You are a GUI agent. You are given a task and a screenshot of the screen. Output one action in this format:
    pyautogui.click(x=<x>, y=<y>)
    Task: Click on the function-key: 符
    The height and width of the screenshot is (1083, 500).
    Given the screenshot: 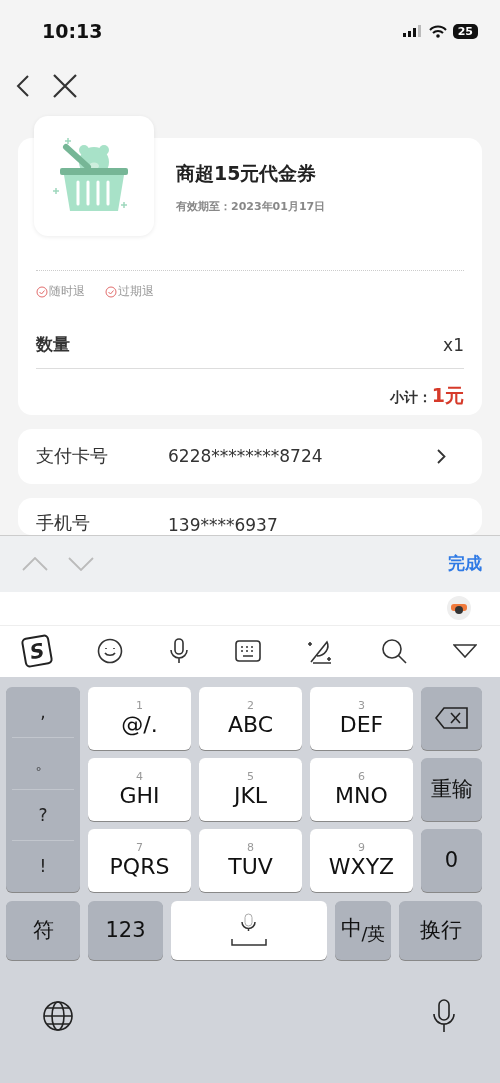 What is the action you would take?
    pyautogui.click(x=43, y=930)
    